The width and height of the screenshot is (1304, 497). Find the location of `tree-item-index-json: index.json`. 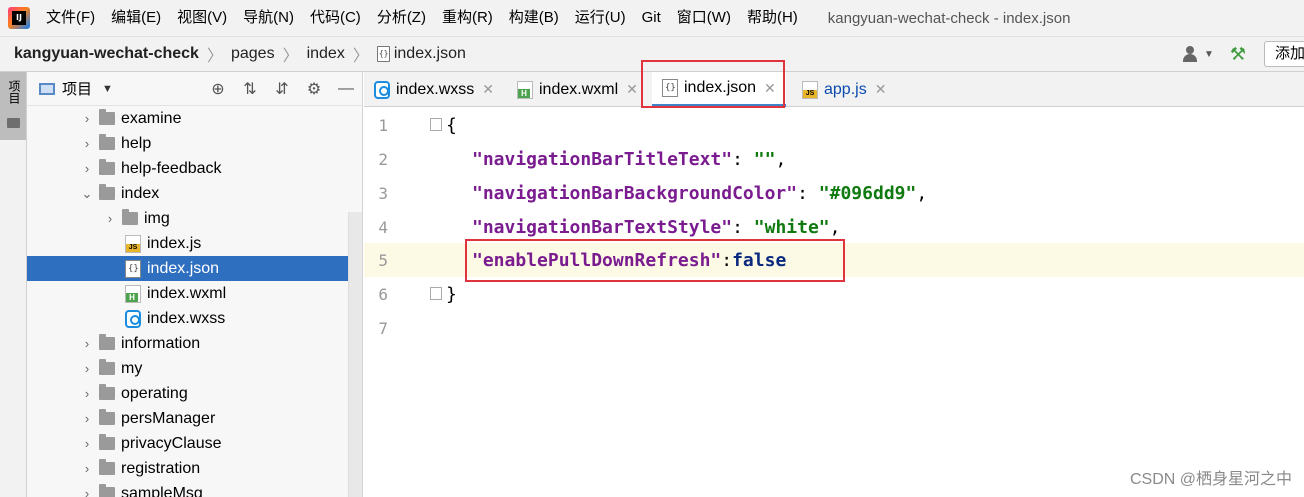

tree-item-index-json: index.json is located at coordinates (188, 268).